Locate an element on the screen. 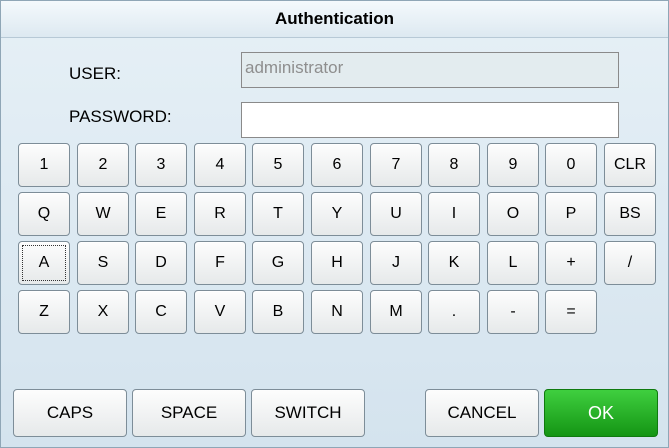 The height and width of the screenshot is (448, 669). key-1: 1 is located at coordinates (44, 165).